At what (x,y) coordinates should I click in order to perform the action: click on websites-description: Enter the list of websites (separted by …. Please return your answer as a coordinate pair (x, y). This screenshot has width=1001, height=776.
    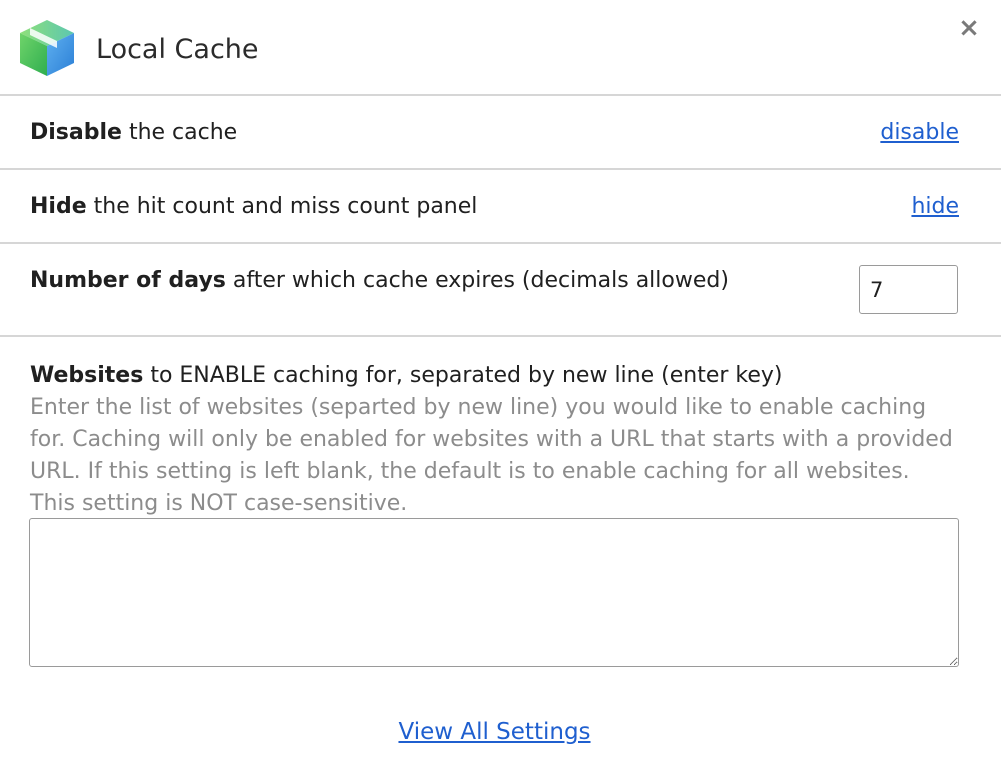
    Looking at the image, I should click on (491, 455).